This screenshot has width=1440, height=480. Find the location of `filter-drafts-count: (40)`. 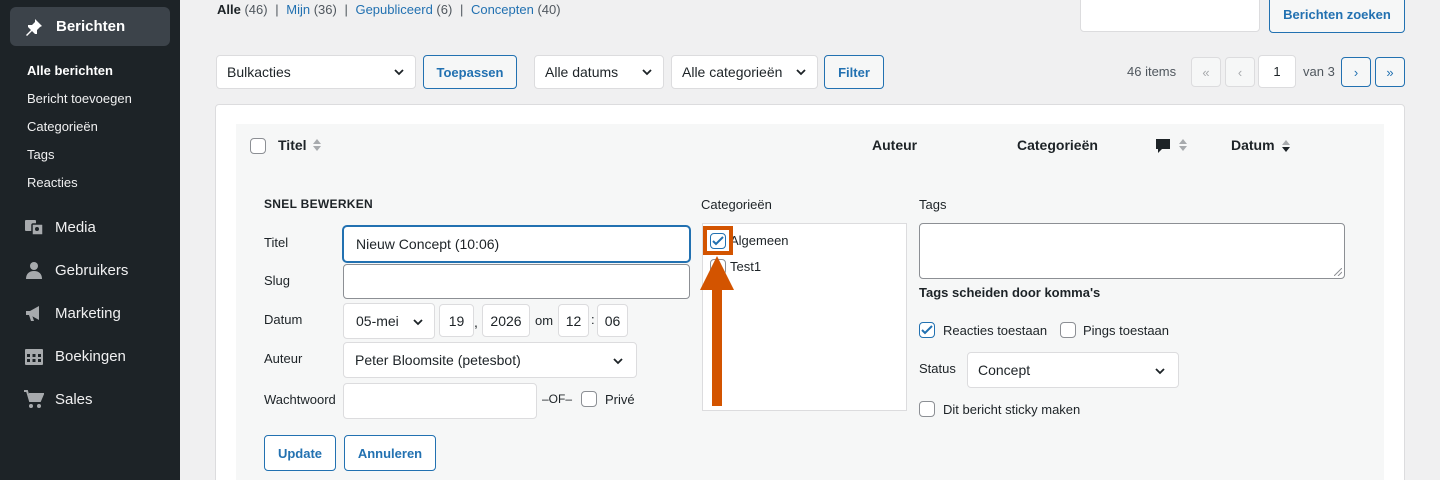

filter-drafts-count: (40) is located at coordinates (549, 9).